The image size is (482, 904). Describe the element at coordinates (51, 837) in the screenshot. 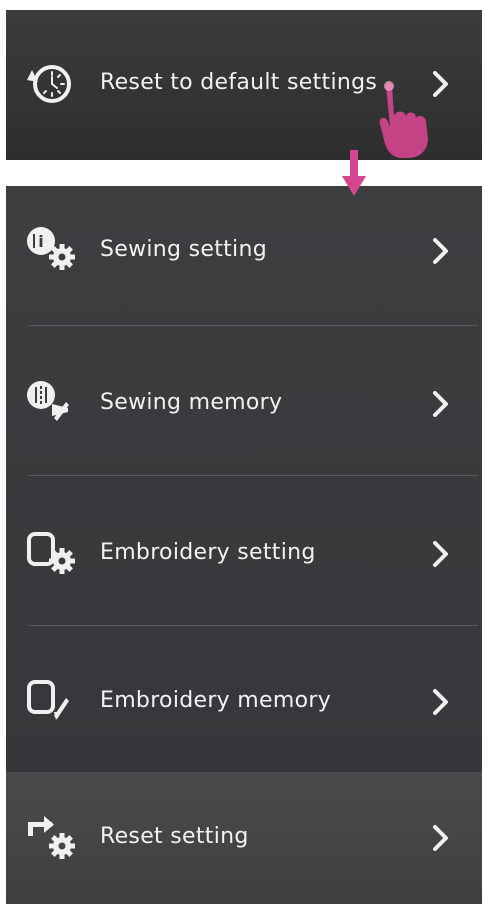

I see `reset-setting-icon` at that location.